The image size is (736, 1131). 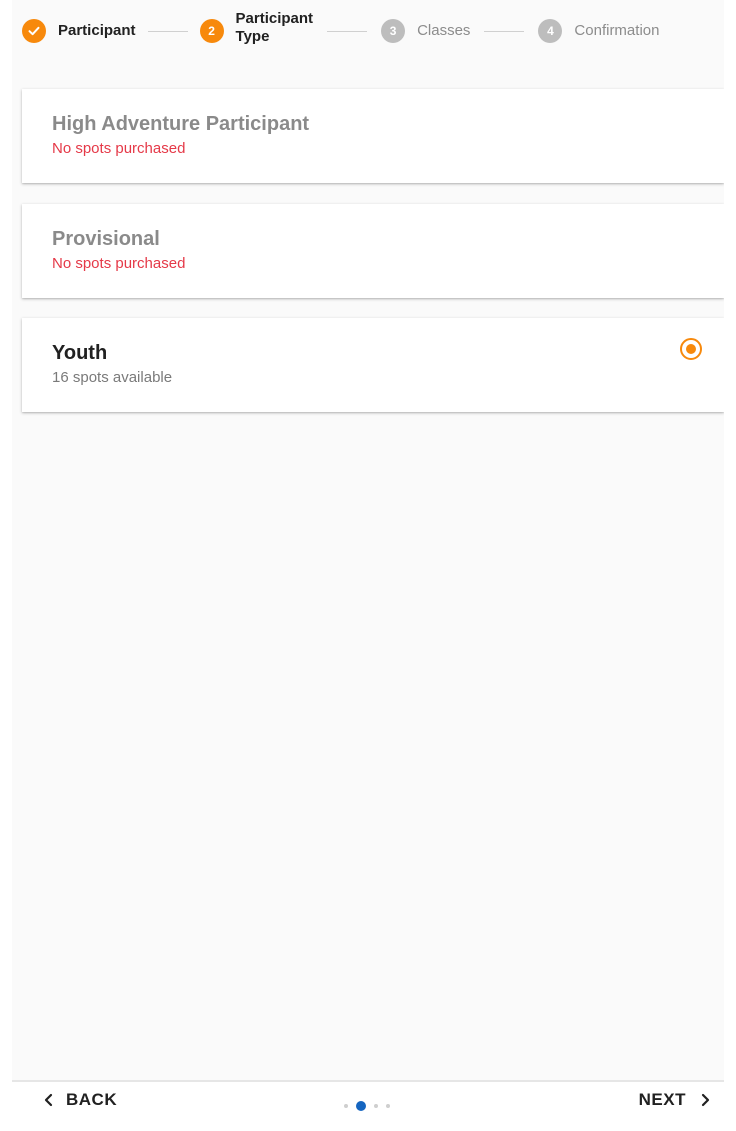 What do you see at coordinates (361, 1106) in the screenshot?
I see `page-dot-active` at bounding box center [361, 1106].